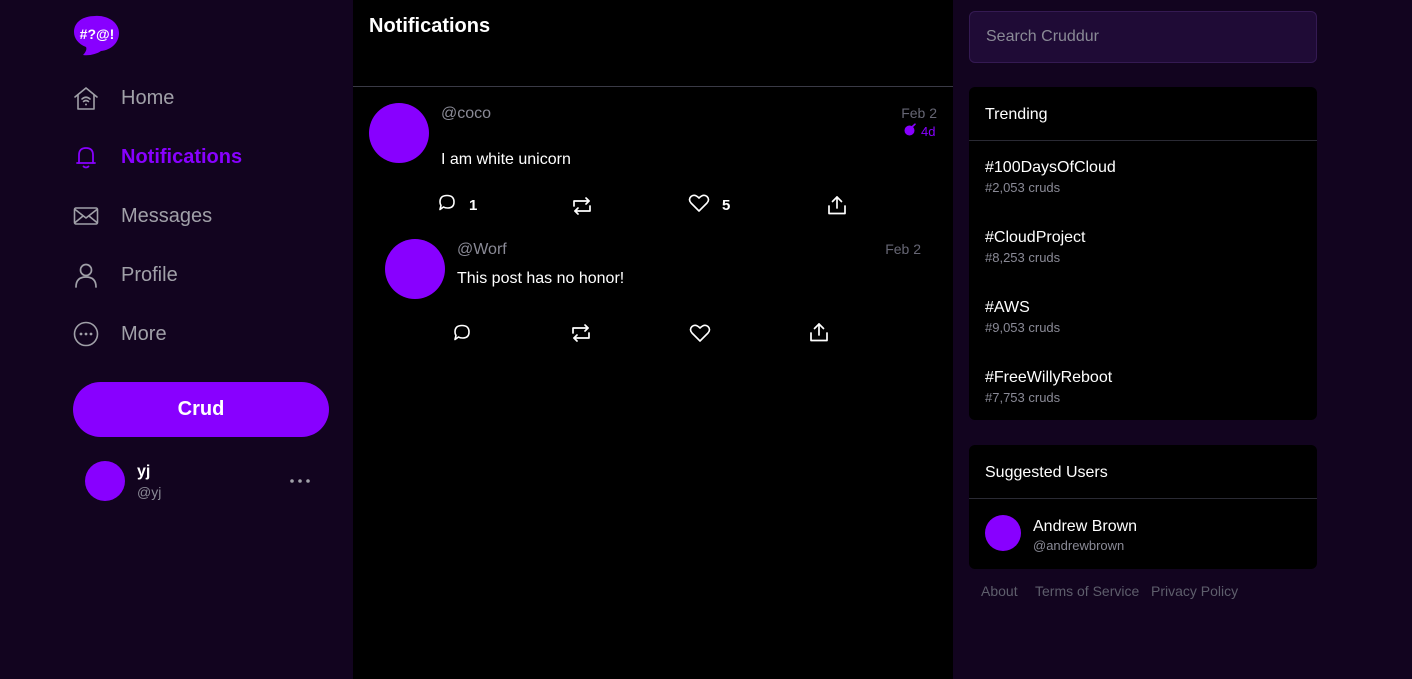  What do you see at coordinates (1023, 187) in the screenshot?
I see `trending-count: #2,053 cruds` at bounding box center [1023, 187].